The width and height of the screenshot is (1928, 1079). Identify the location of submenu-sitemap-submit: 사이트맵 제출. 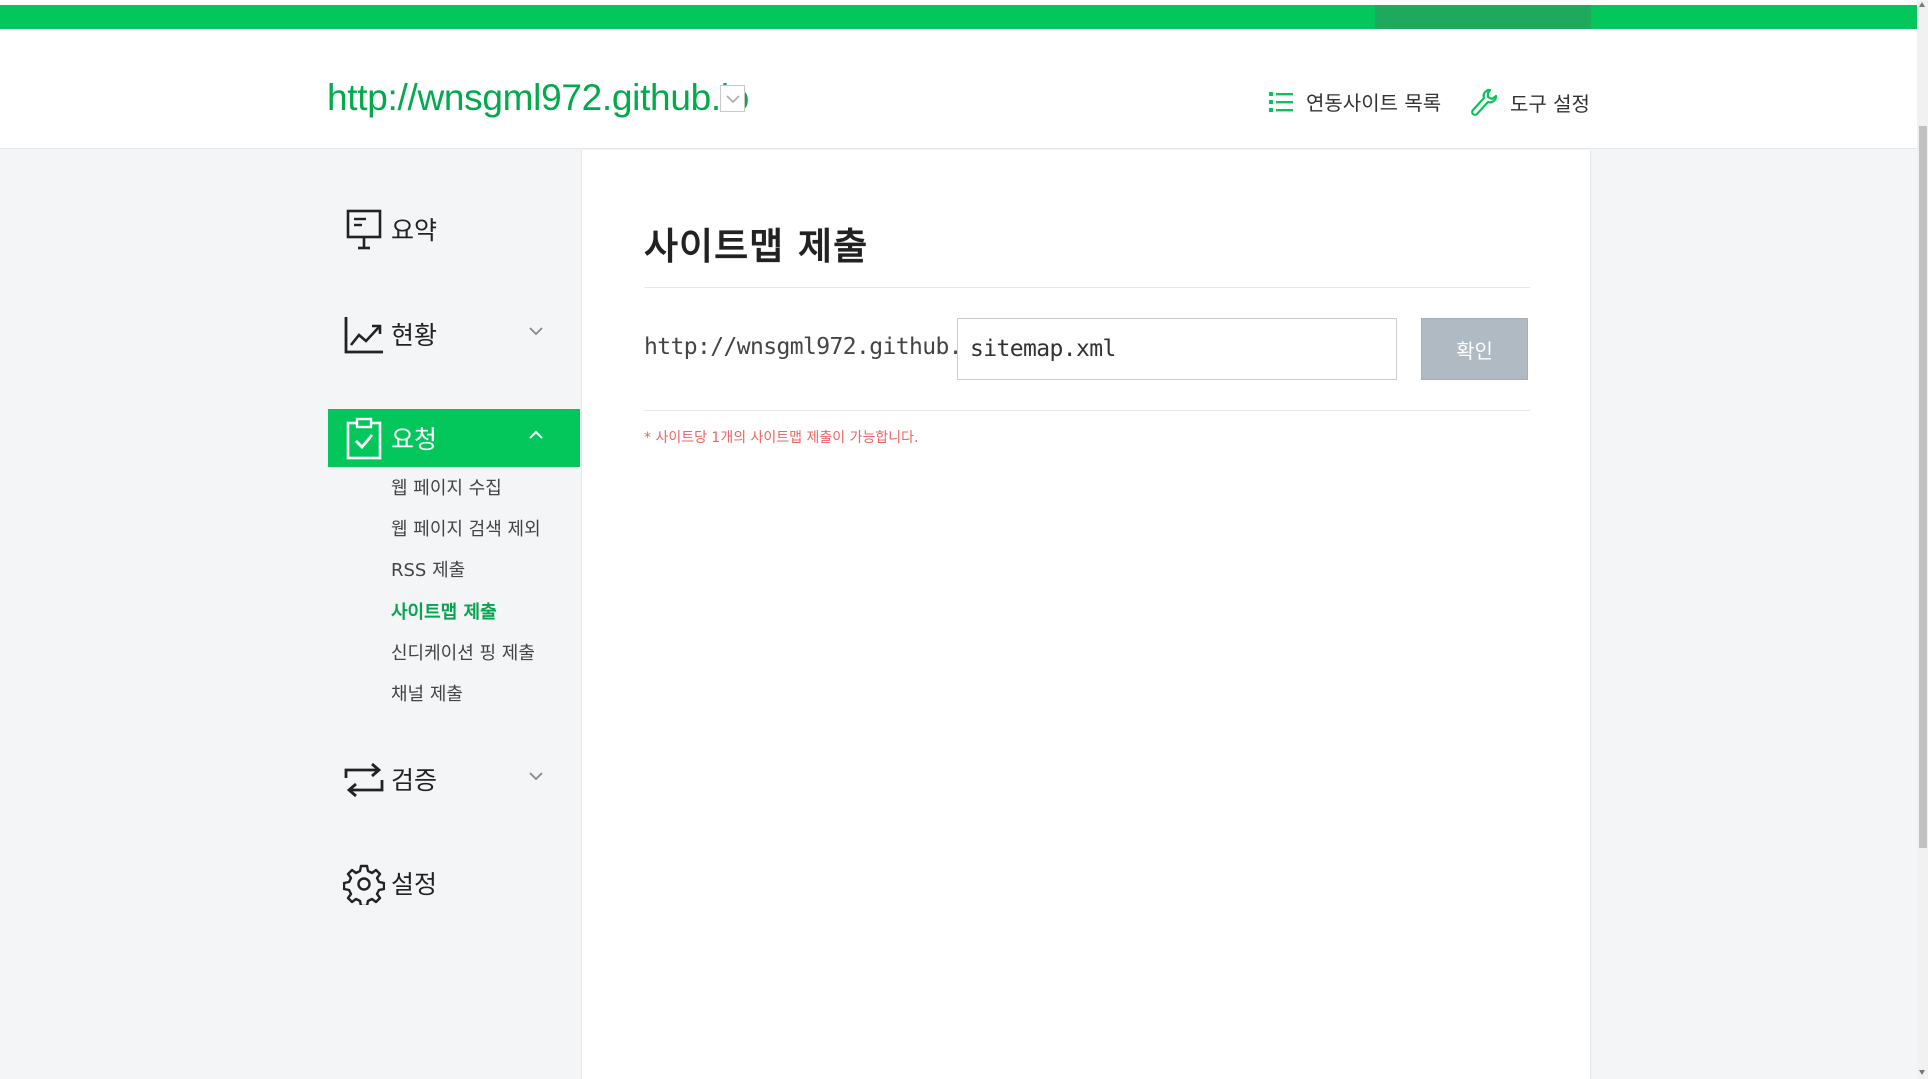
(466, 617).